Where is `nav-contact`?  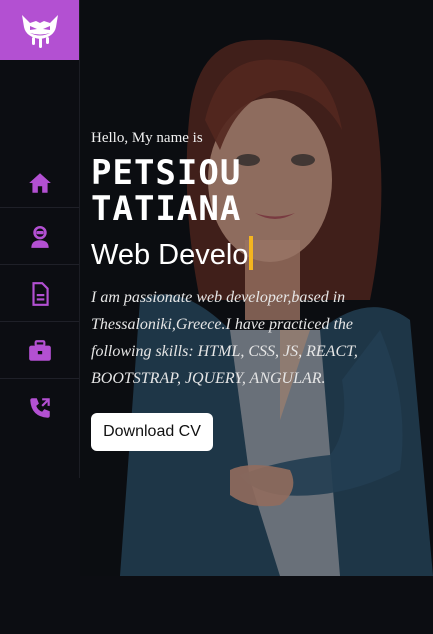 nav-contact is located at coordinates (39, 407).